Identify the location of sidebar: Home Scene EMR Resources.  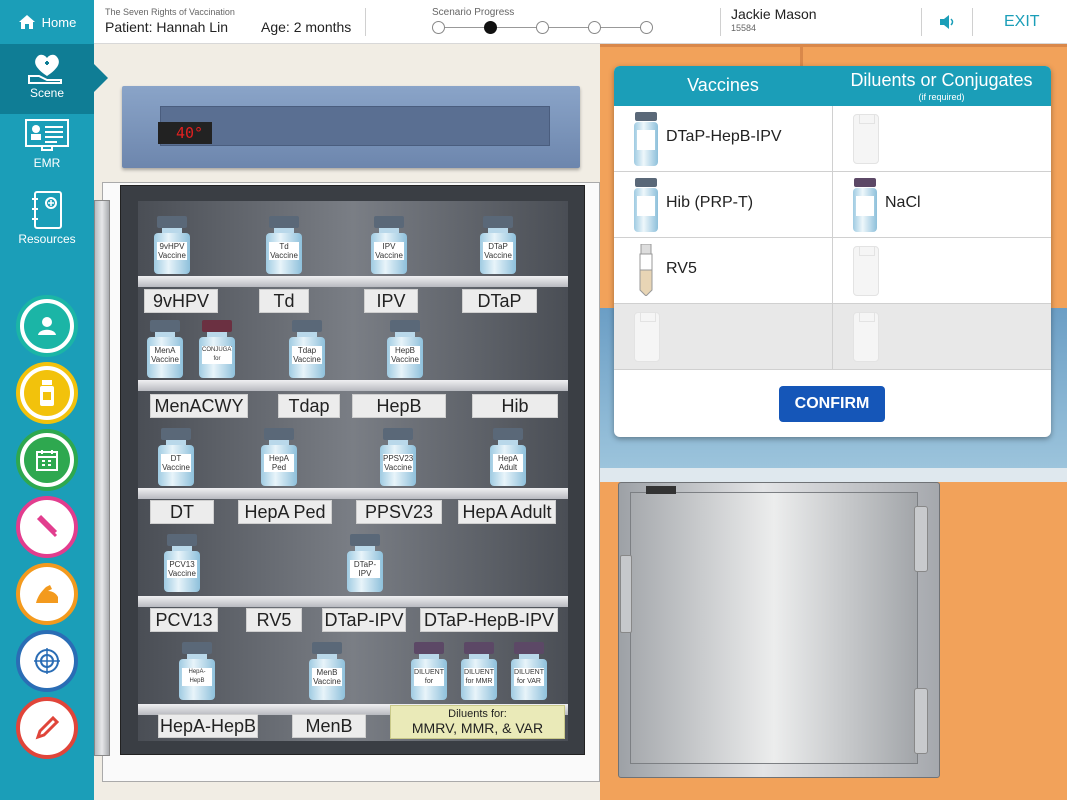
(54, 400).